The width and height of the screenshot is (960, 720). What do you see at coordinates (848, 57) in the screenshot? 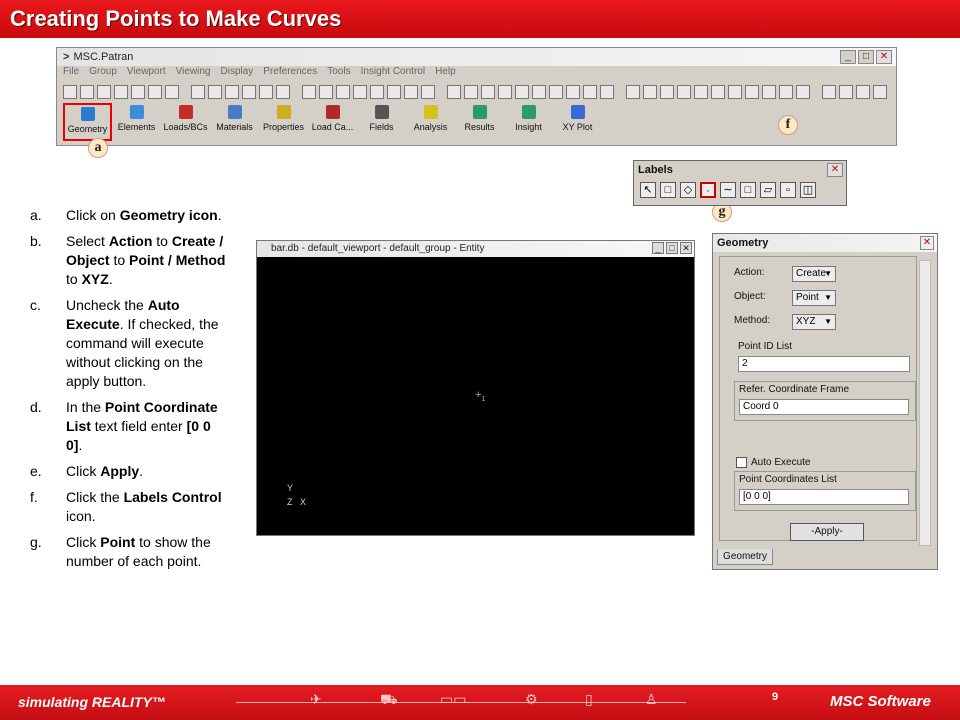
I see `minimize-button: _` at bounding box center [848, 57].